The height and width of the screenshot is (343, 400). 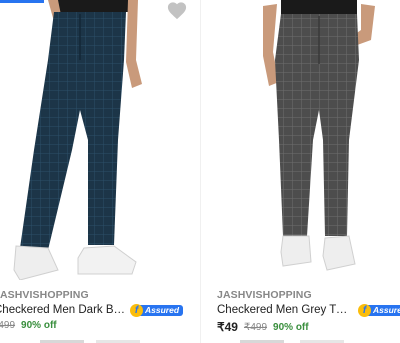 I want to click on selling-price: ₹49, so click(x=227, y=327).